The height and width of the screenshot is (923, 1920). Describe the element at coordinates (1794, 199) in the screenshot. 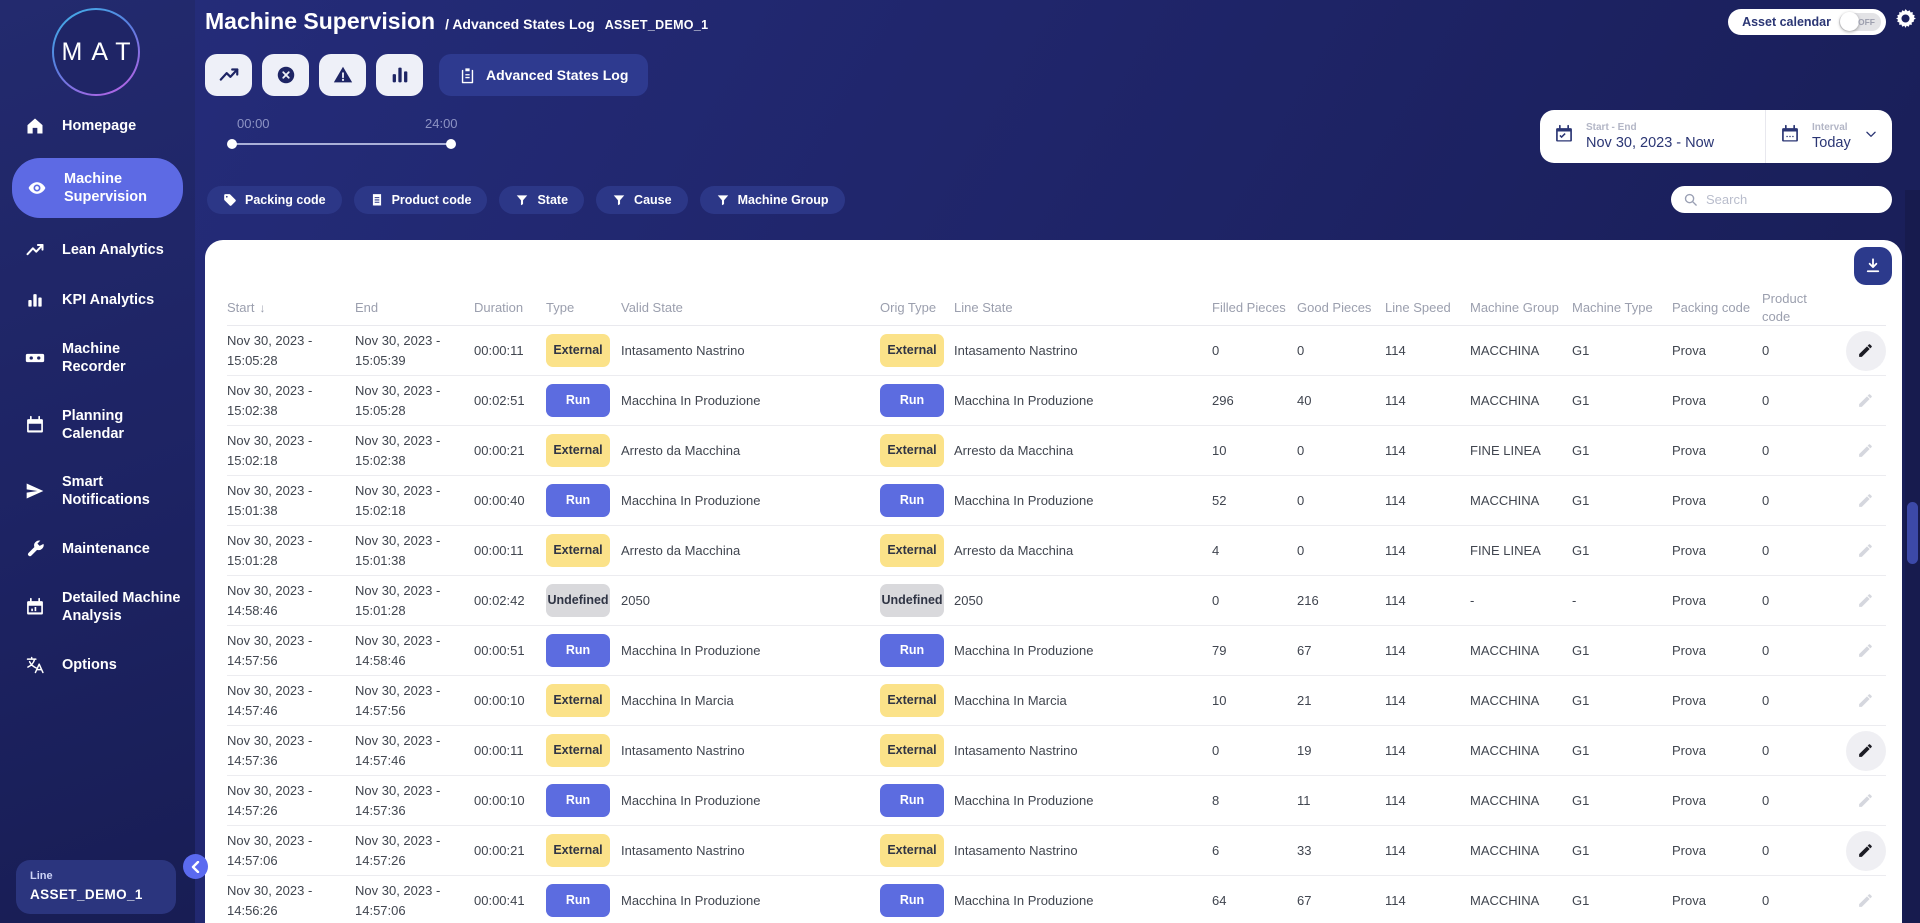

I see `search-input` at that location.